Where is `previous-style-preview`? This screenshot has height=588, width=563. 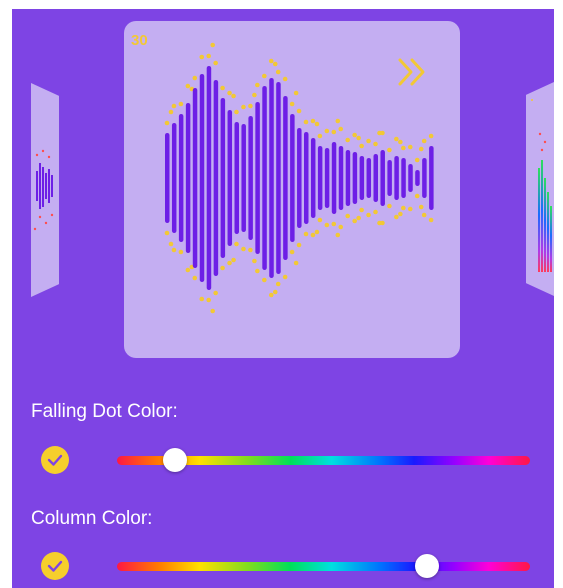
previous-style-preview is located at coordinates (45, 190).